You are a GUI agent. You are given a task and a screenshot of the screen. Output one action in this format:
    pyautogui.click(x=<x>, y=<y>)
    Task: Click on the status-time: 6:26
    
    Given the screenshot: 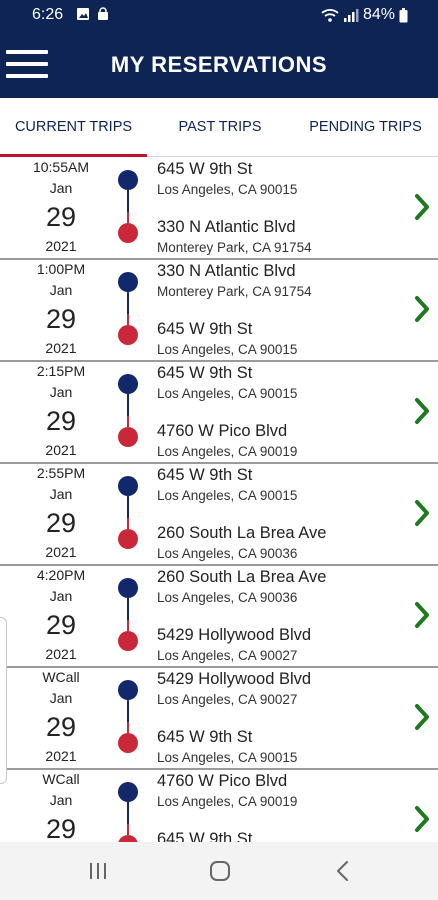 What is the action you would take?
    pyautogui.click(x=48, y=14)
    